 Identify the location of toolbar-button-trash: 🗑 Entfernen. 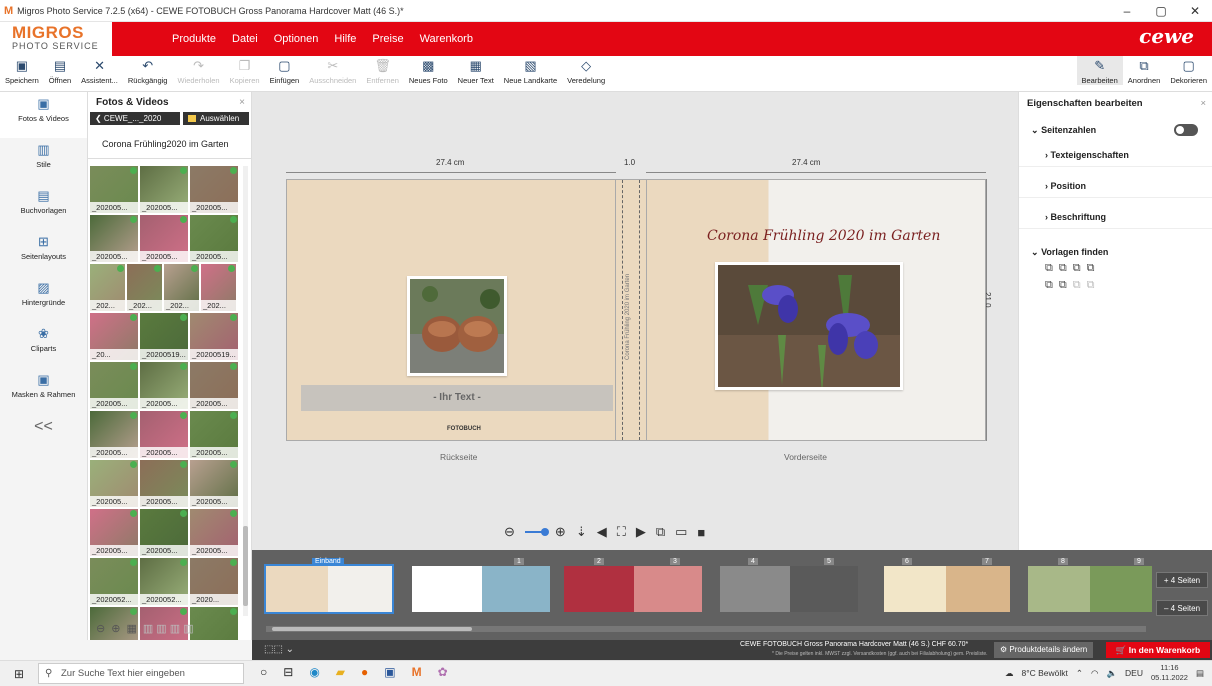
(382, 70).